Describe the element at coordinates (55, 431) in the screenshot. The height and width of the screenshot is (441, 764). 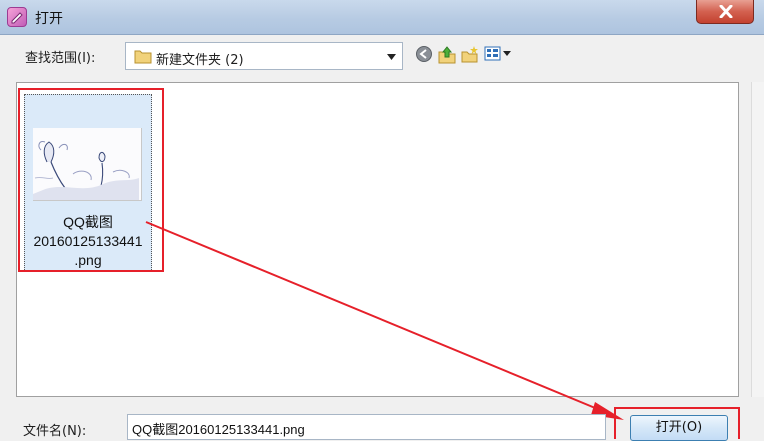
I see `filename-label: 文件名(N):` at that location.